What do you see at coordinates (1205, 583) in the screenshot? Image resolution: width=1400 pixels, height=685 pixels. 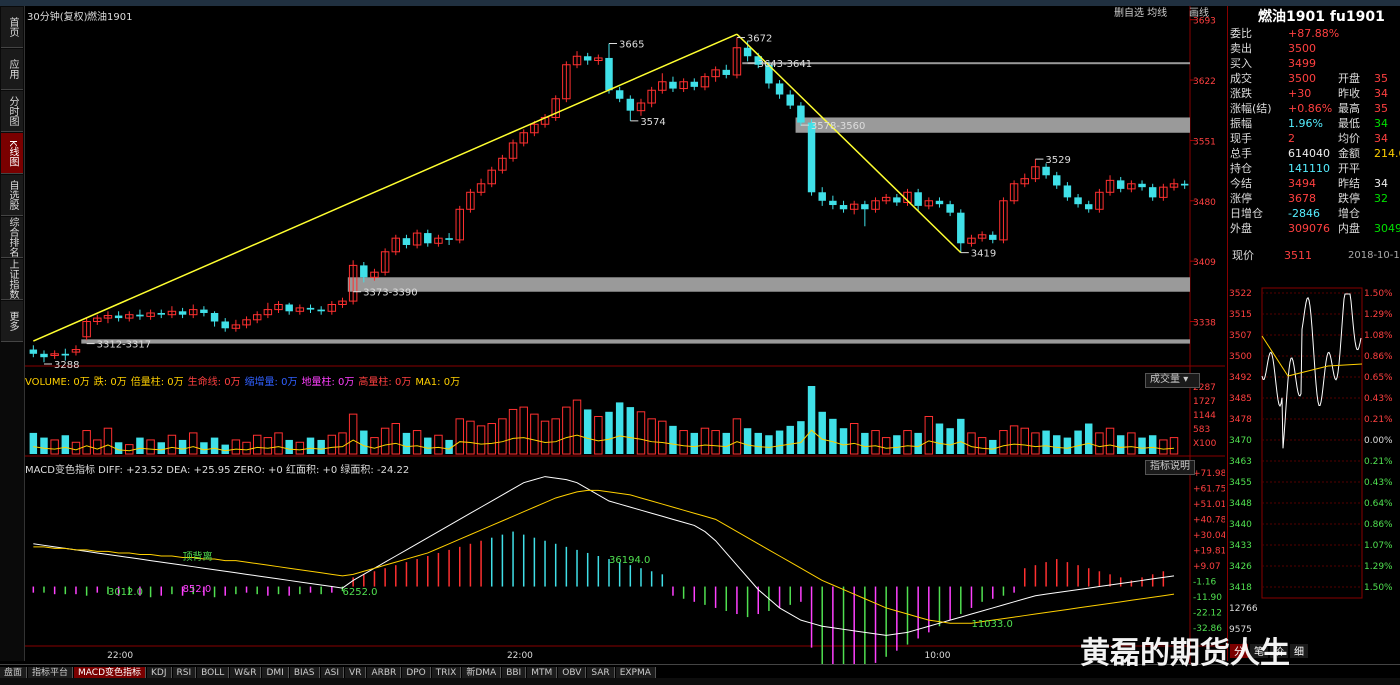 I see `macd-tick-label: -1.16` at bounding box center [1205, 583].